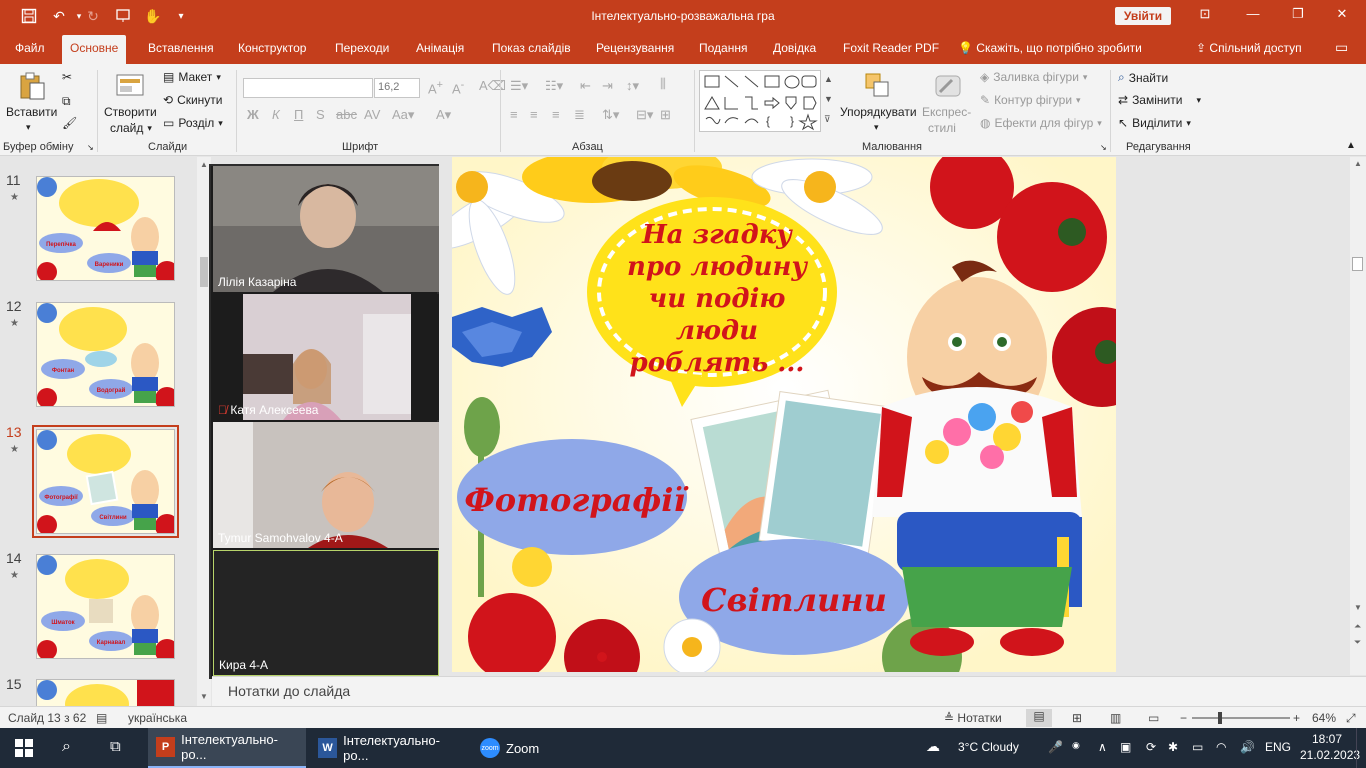  What do you see at coordinates (1247, 747) in the screenshot?
I see `volume-icon: 🔊` at bounding box center [1247, 747].